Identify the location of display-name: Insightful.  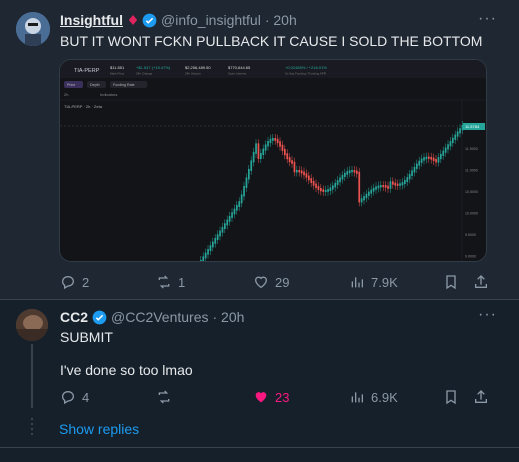
(91, 20).